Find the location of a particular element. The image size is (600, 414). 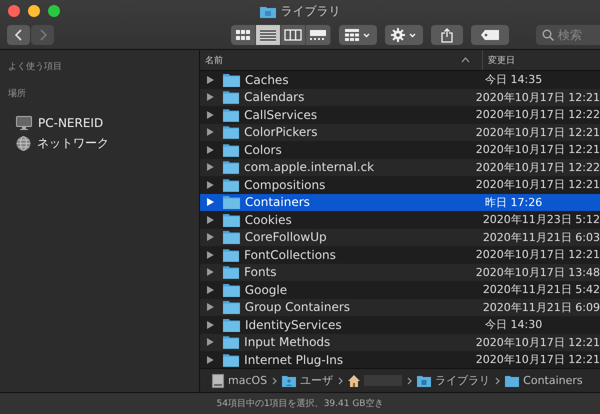

user-folder-icon is located at coordinates (289, 380).